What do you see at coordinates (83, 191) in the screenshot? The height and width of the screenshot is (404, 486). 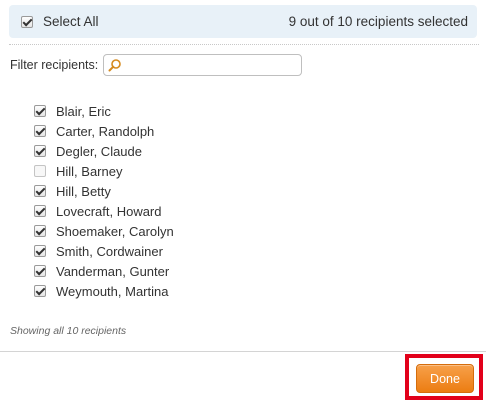 I see `recipient-name: Hill, Betty` at bounding box center [83, 191].